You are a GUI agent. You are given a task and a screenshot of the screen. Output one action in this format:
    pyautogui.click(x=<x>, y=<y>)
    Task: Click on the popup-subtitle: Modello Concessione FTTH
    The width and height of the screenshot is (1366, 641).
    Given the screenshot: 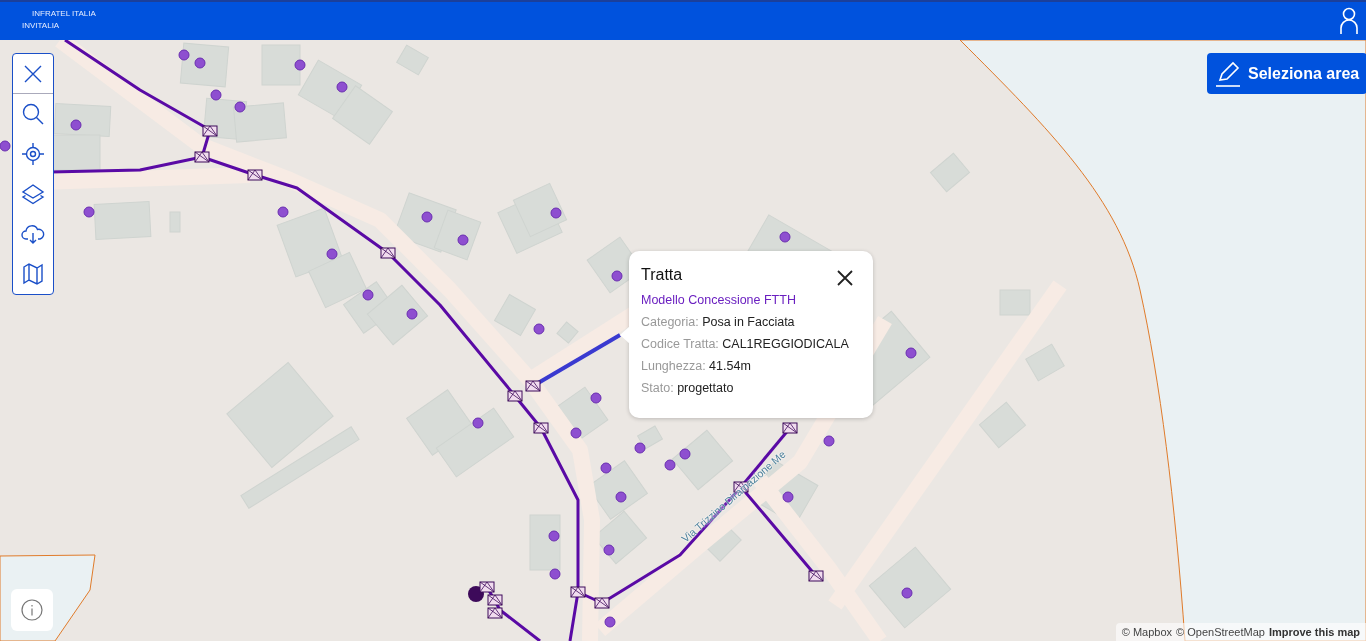 What is the action you would take?
    pyautogui.click(x=719, y=300)
    